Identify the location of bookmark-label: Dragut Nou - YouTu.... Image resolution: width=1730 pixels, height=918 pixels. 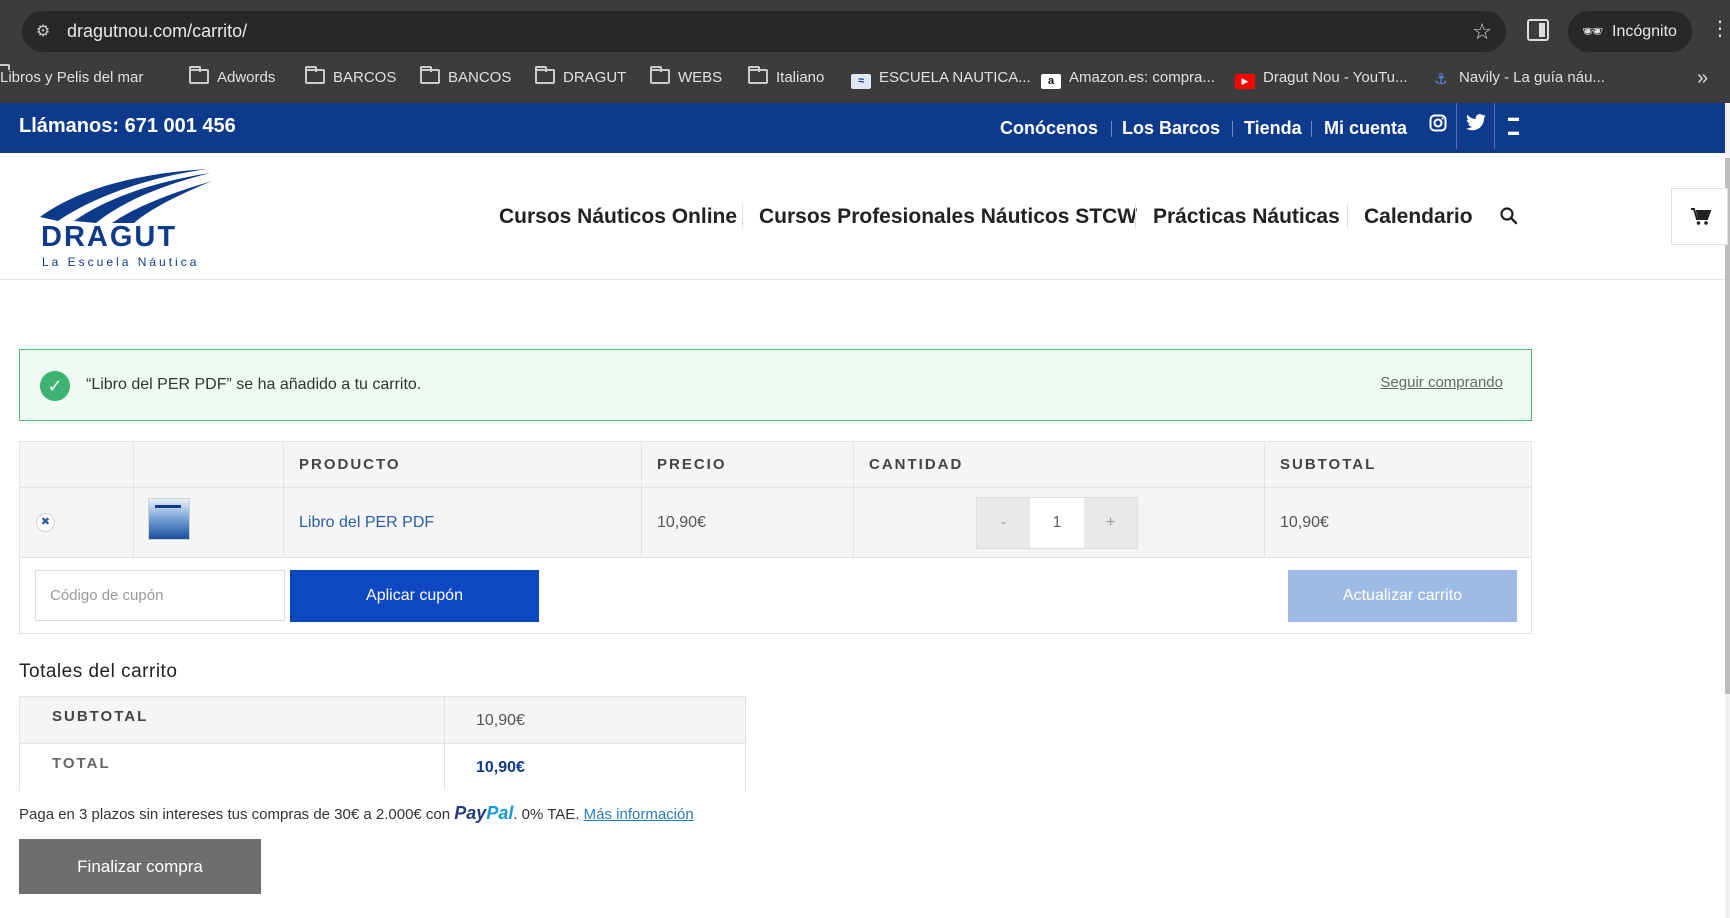
(1335, 77).